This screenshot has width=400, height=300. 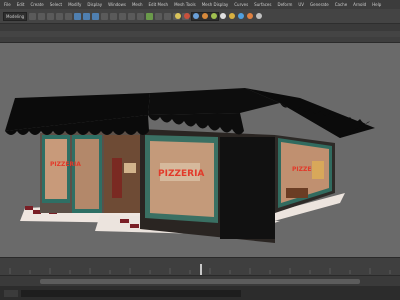 What do you see at coordinates (96, 16) in the screenshot?
I see `select-by-component-button` at bounding box center [96, 16].